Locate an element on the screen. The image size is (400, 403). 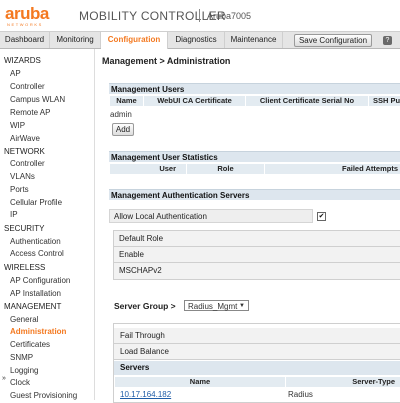
title-divider is located at coordinates (199, 15).